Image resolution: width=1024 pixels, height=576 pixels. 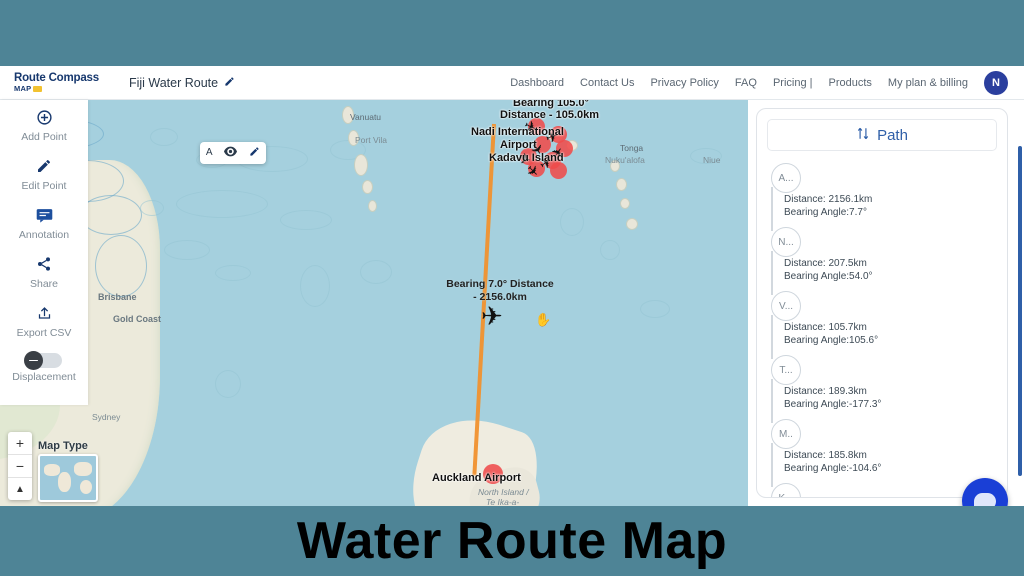 I want to click on upload-icon, so click(x=44, y=313).